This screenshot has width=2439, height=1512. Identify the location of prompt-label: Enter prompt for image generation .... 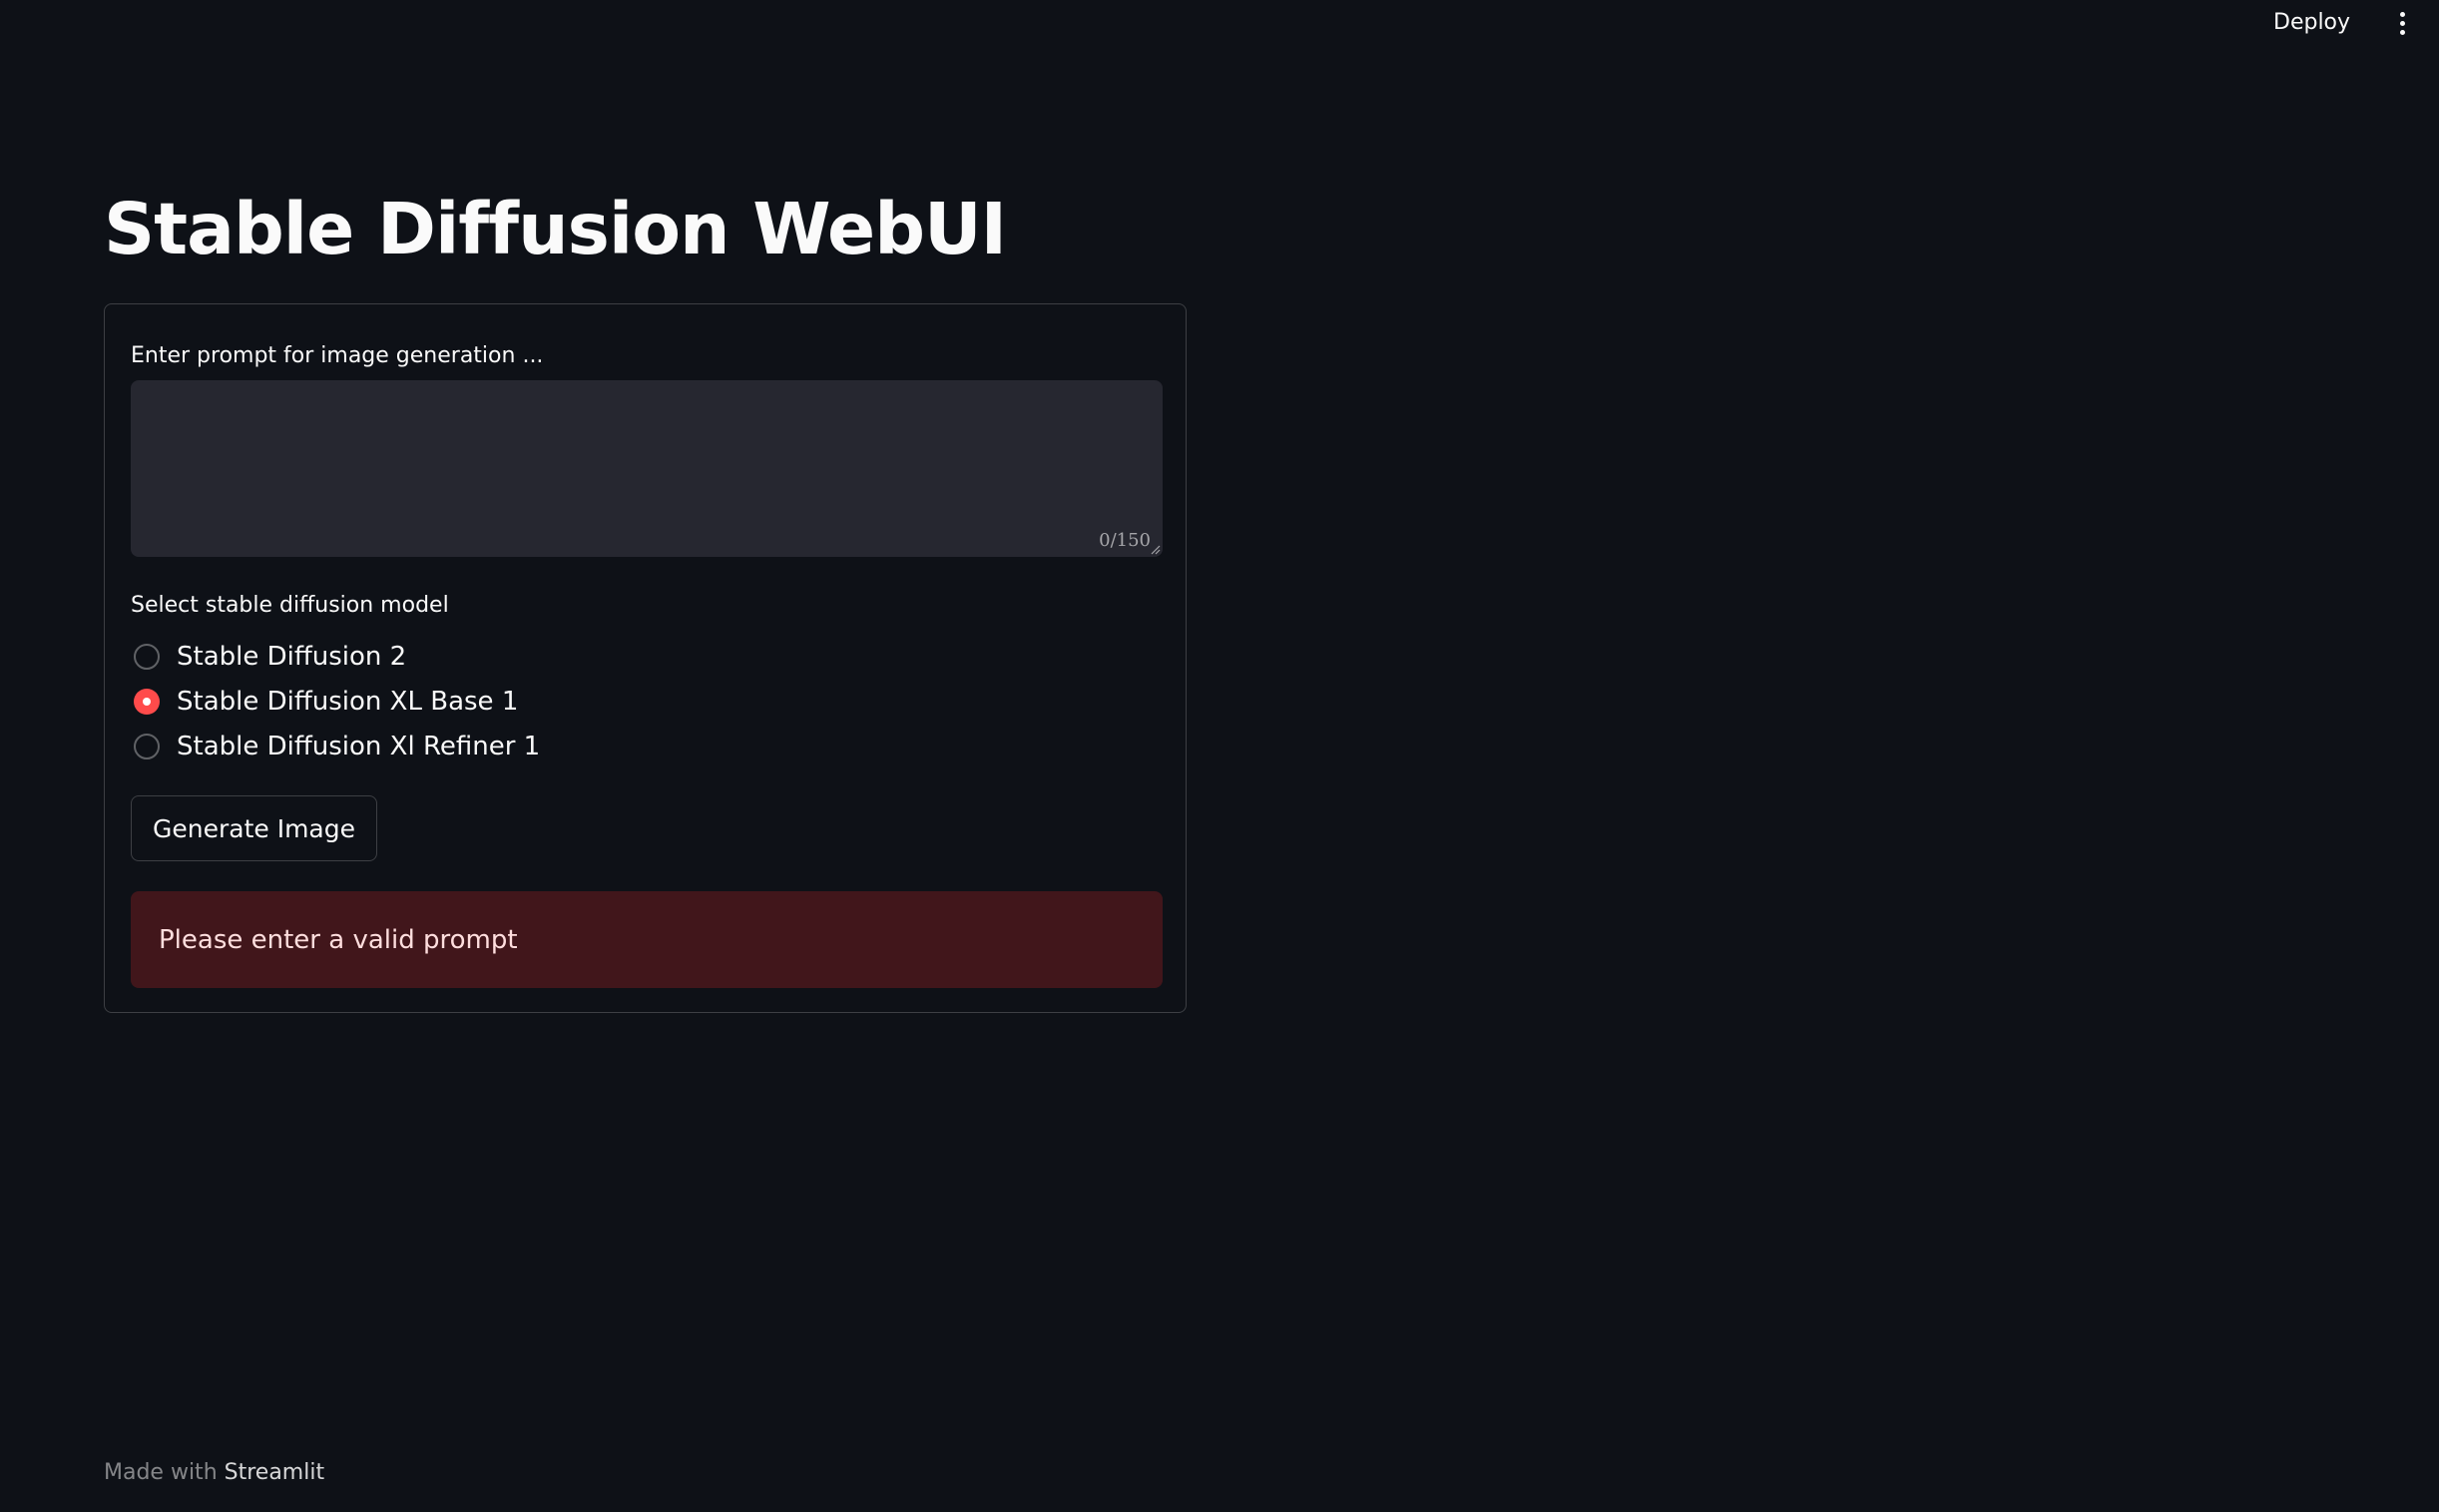
(337, 355).